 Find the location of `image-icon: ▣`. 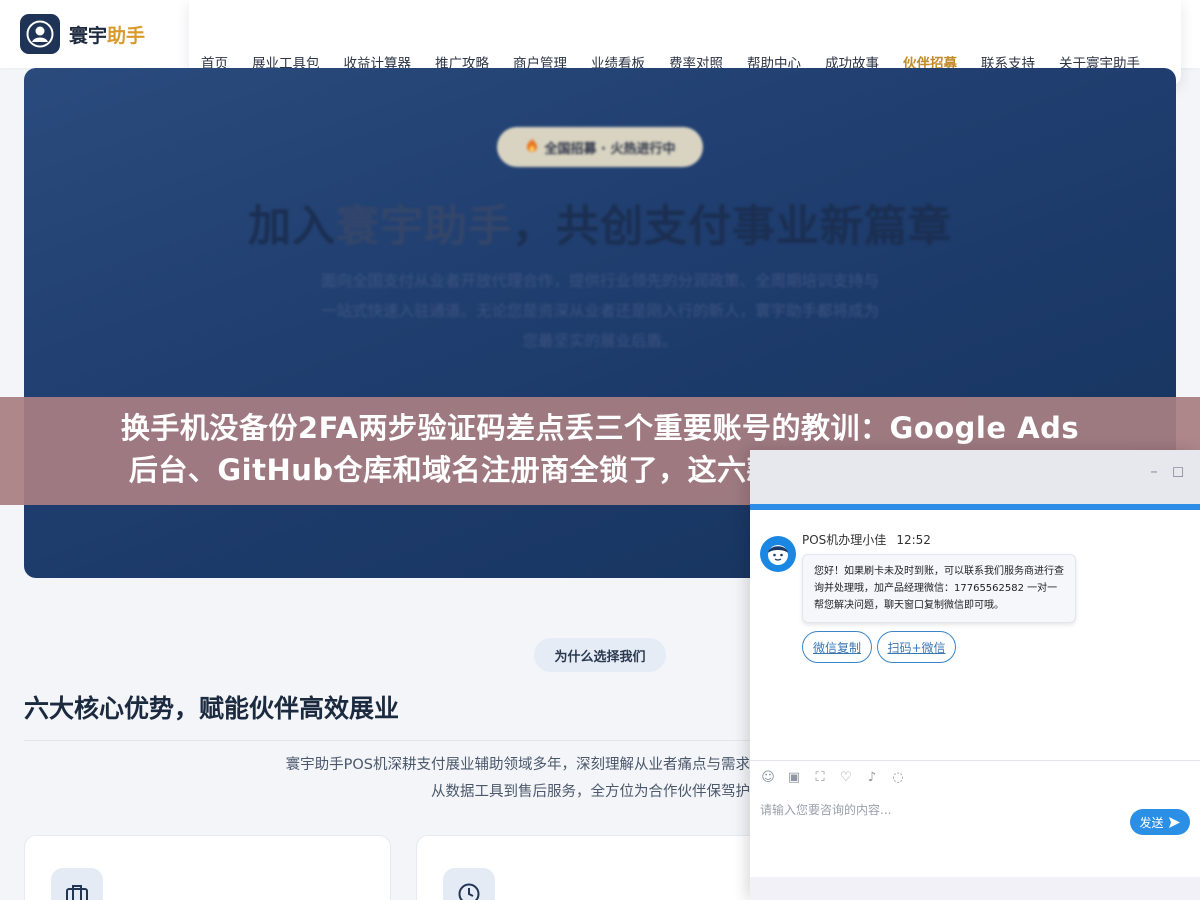

image-icon: ▣ is located at coordinates (794, 778).